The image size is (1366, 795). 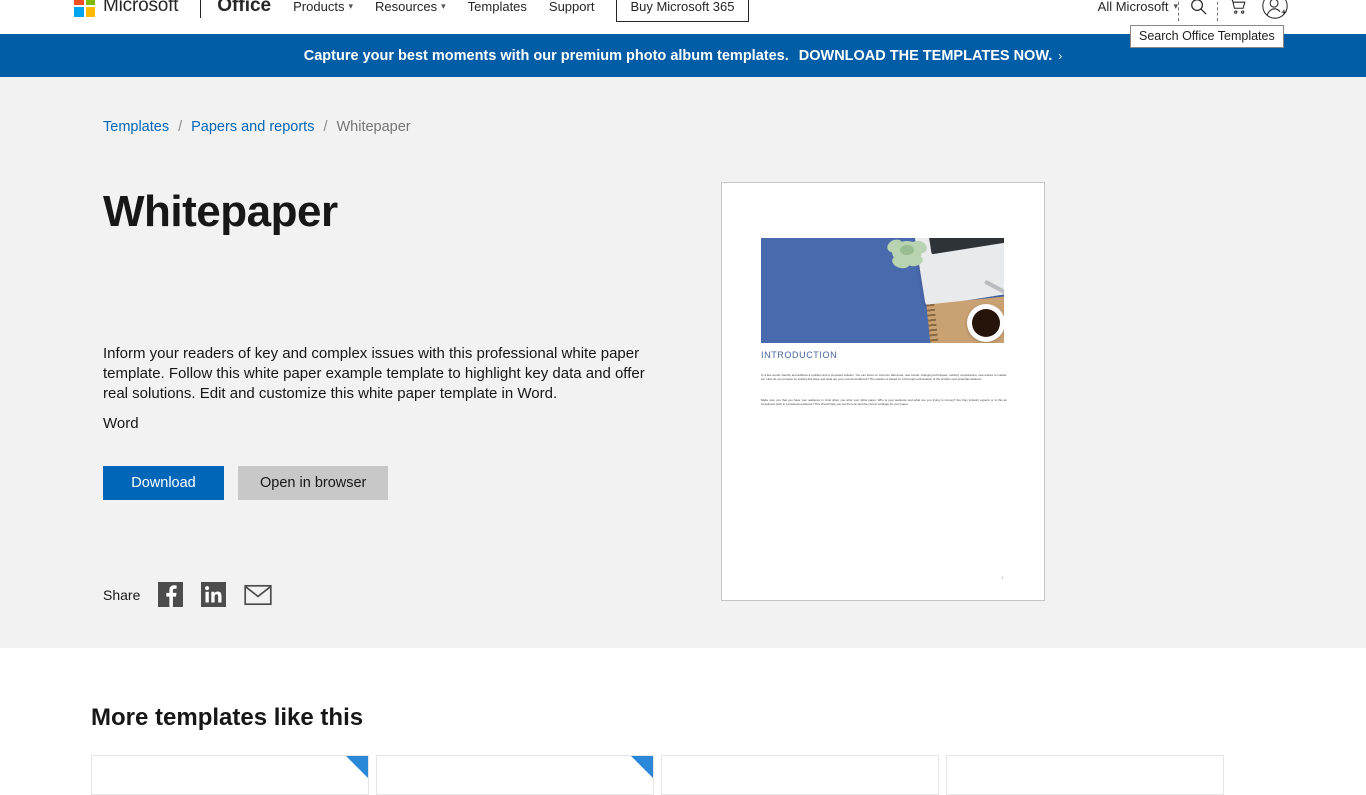 What do you see at coordinates (136, 127) in the screenshot?
I see `breadcrumb-item-templates: Templates` at bounding box center [136, 127].